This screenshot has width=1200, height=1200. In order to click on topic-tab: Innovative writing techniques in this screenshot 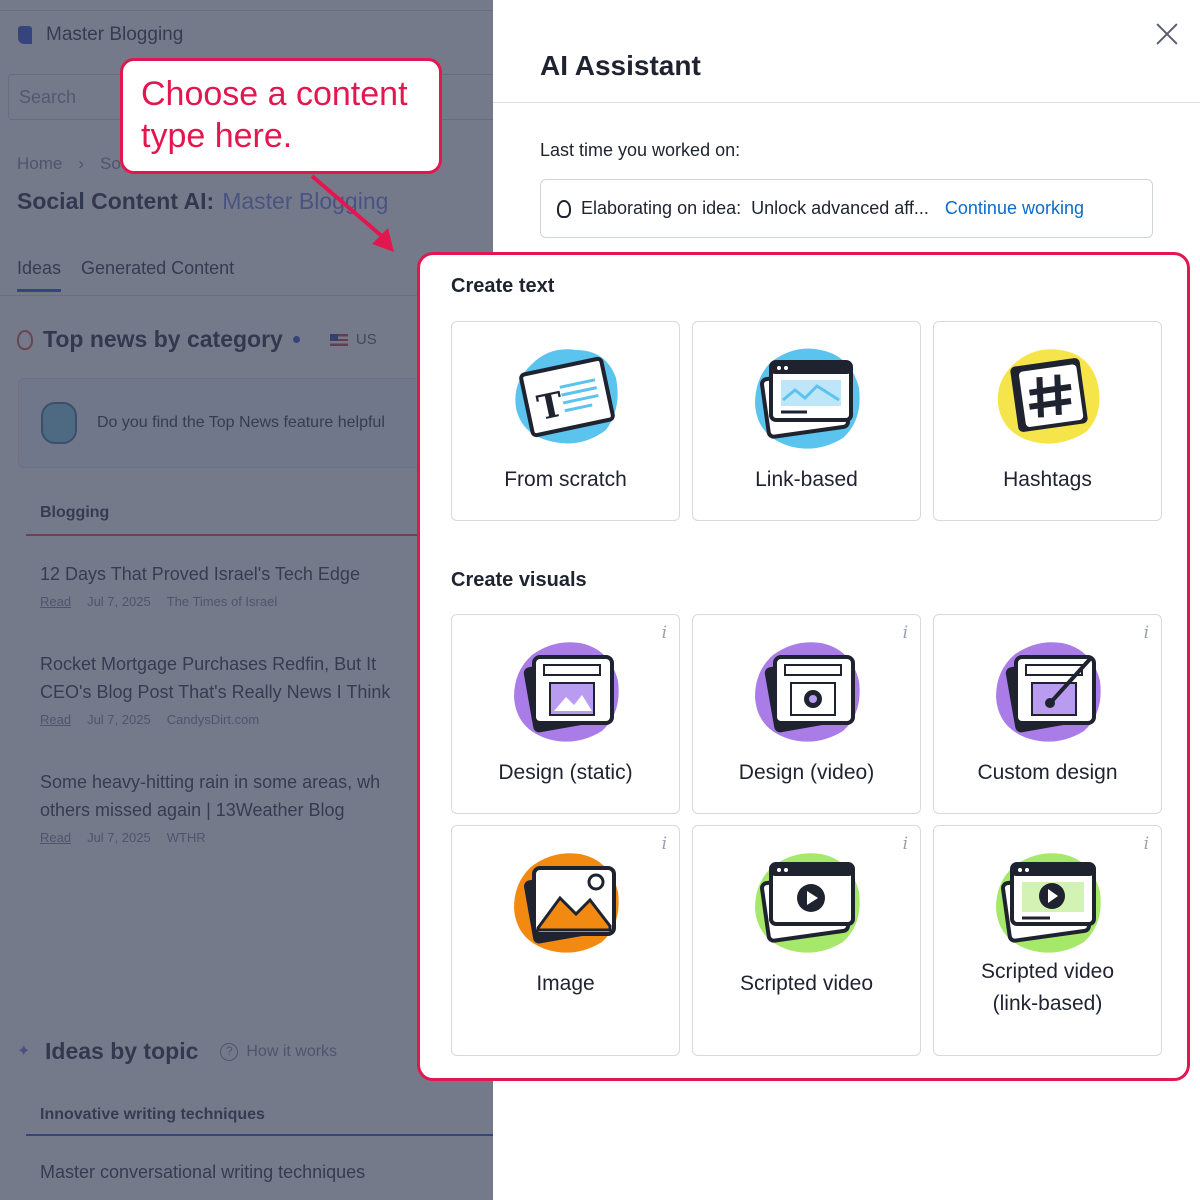, I will do `click(152, 1115)`.